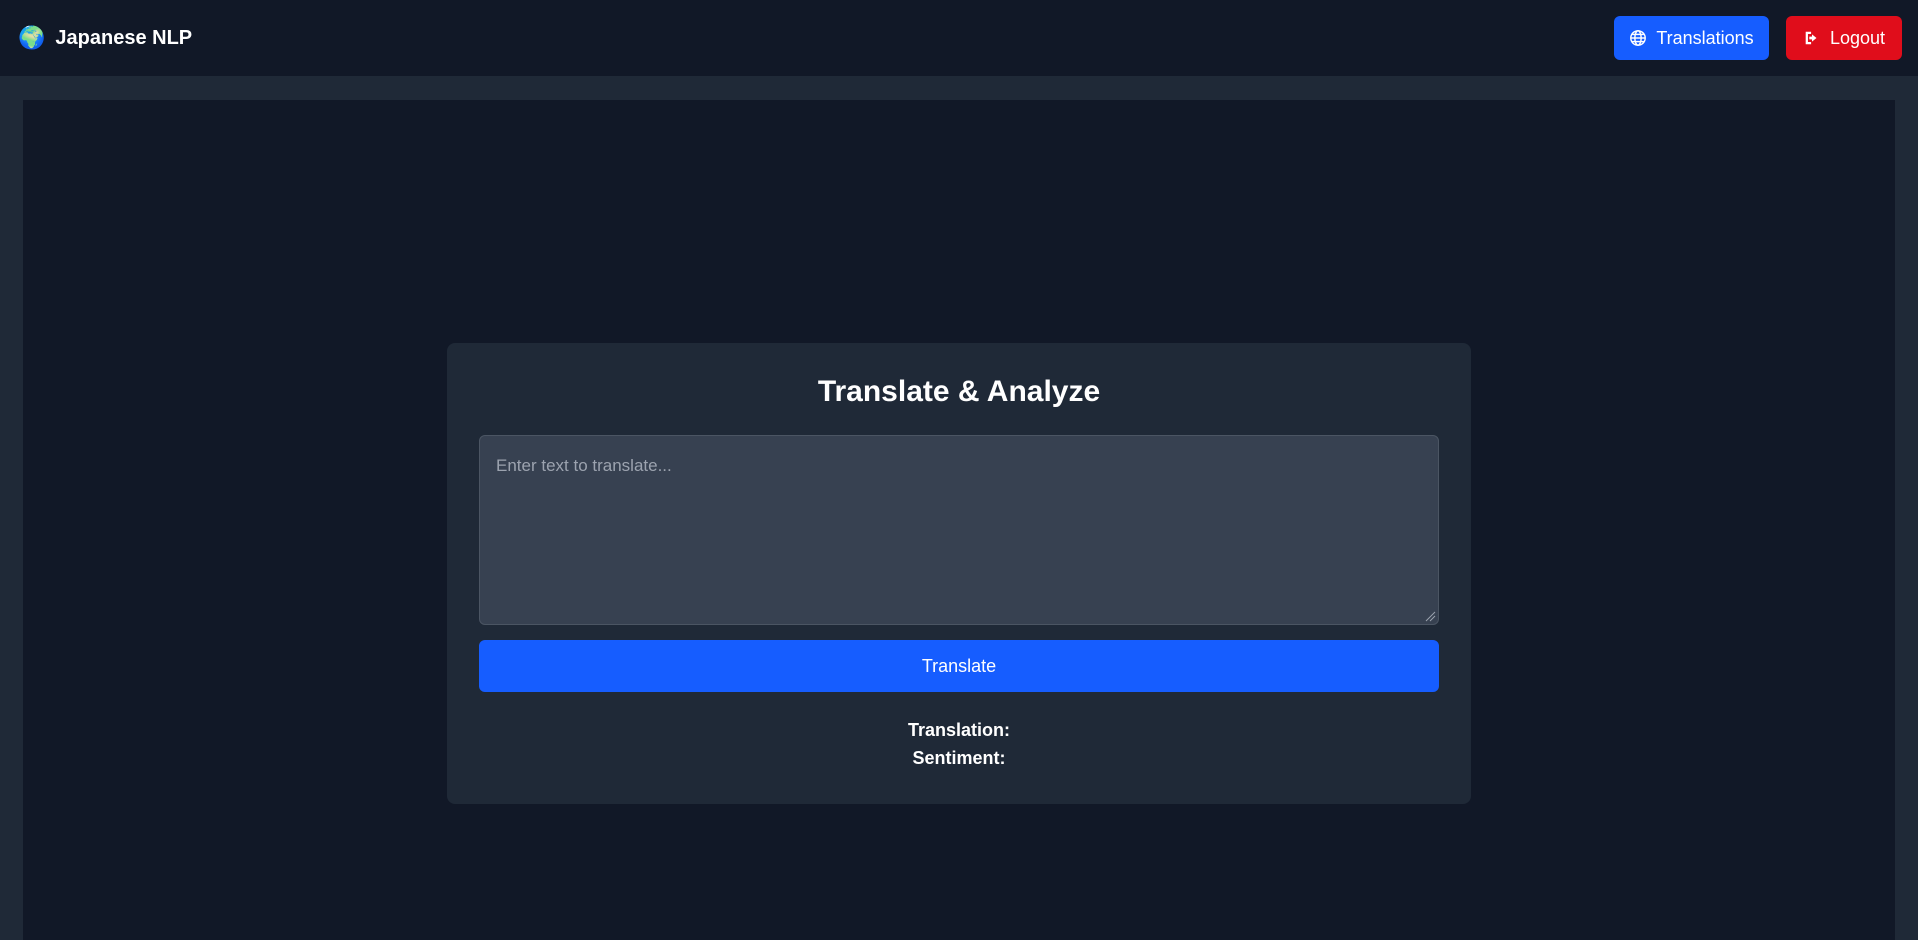 The width and height of the screenshot is (1918, 940). I want to click on brand-title: Japanese NLP, so click(124, 37).